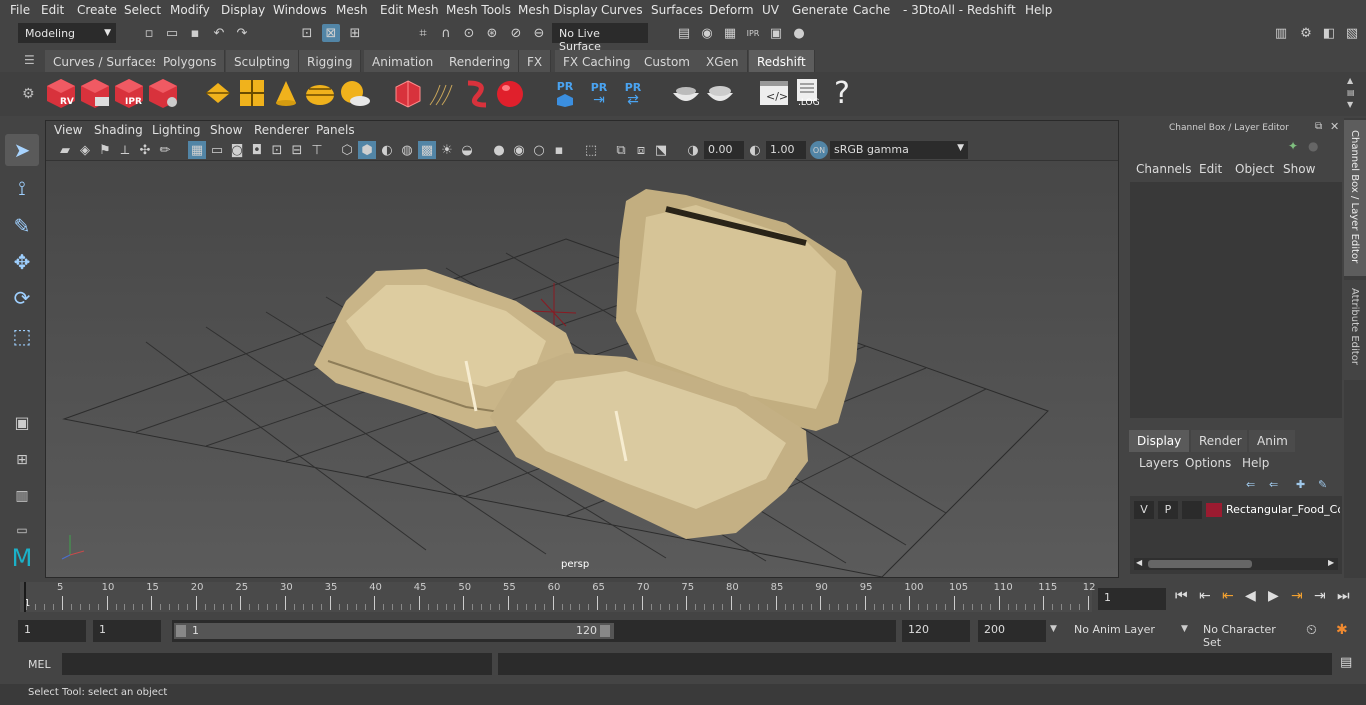 This screenshot has height=705, width=1366. What do you see at coordinates (1038, 10) in the screenshot?
I see `menu-help: Help` at bounding box center [1038, 10].